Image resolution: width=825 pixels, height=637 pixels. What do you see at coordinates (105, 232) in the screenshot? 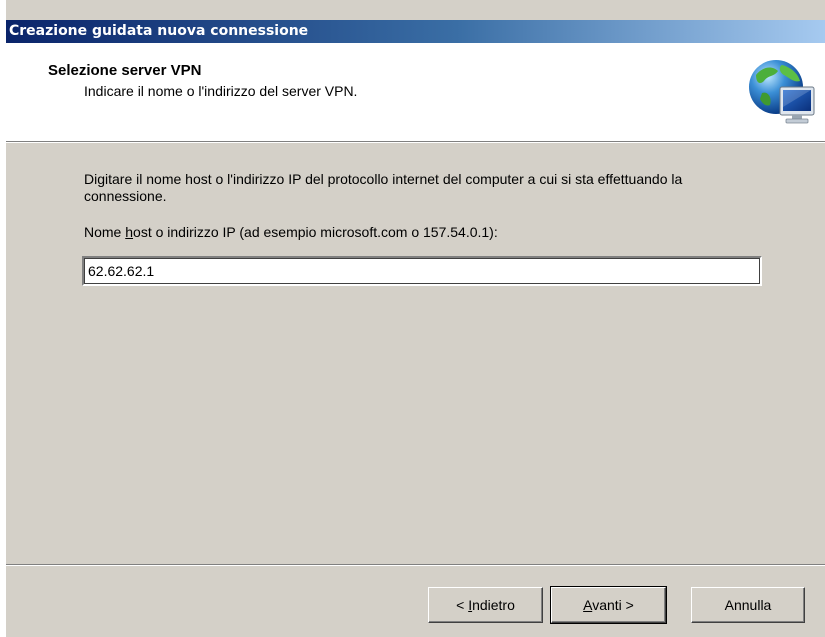
I see `host-field-label-part: Nome` at bounding box center [105, 232].